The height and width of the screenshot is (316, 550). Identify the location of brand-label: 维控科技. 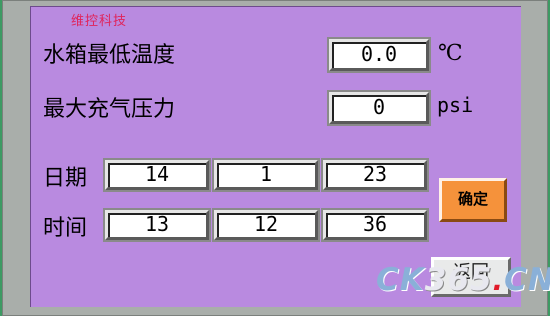
(99, 21).